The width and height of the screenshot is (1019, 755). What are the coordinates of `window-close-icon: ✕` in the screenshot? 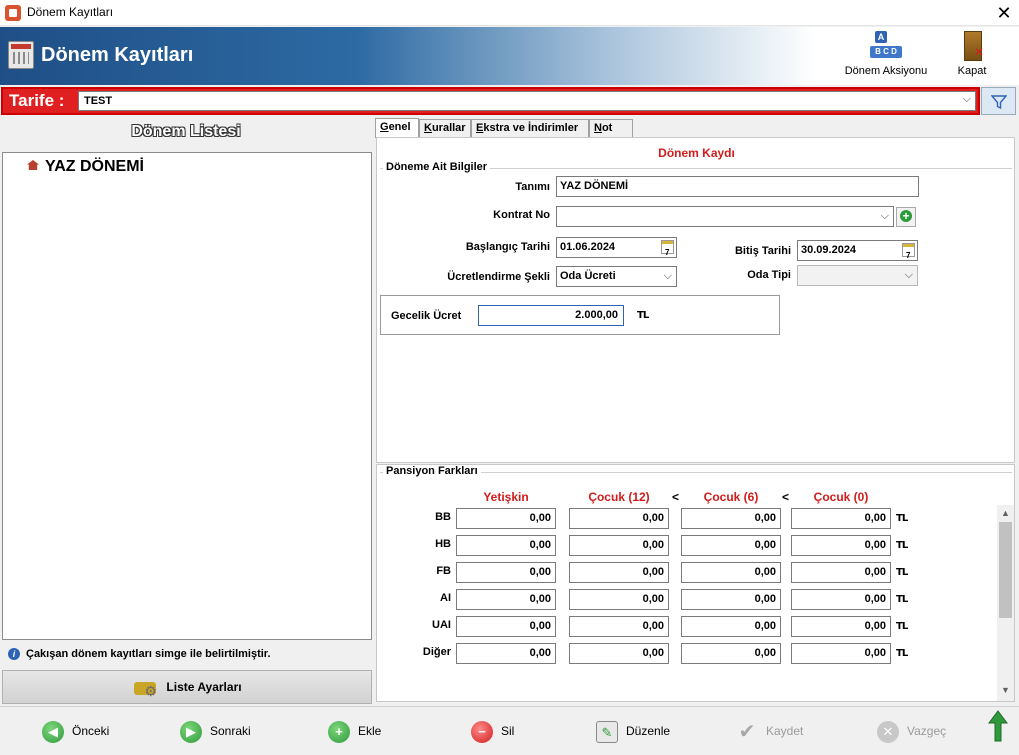 It's located at (1004, 13).